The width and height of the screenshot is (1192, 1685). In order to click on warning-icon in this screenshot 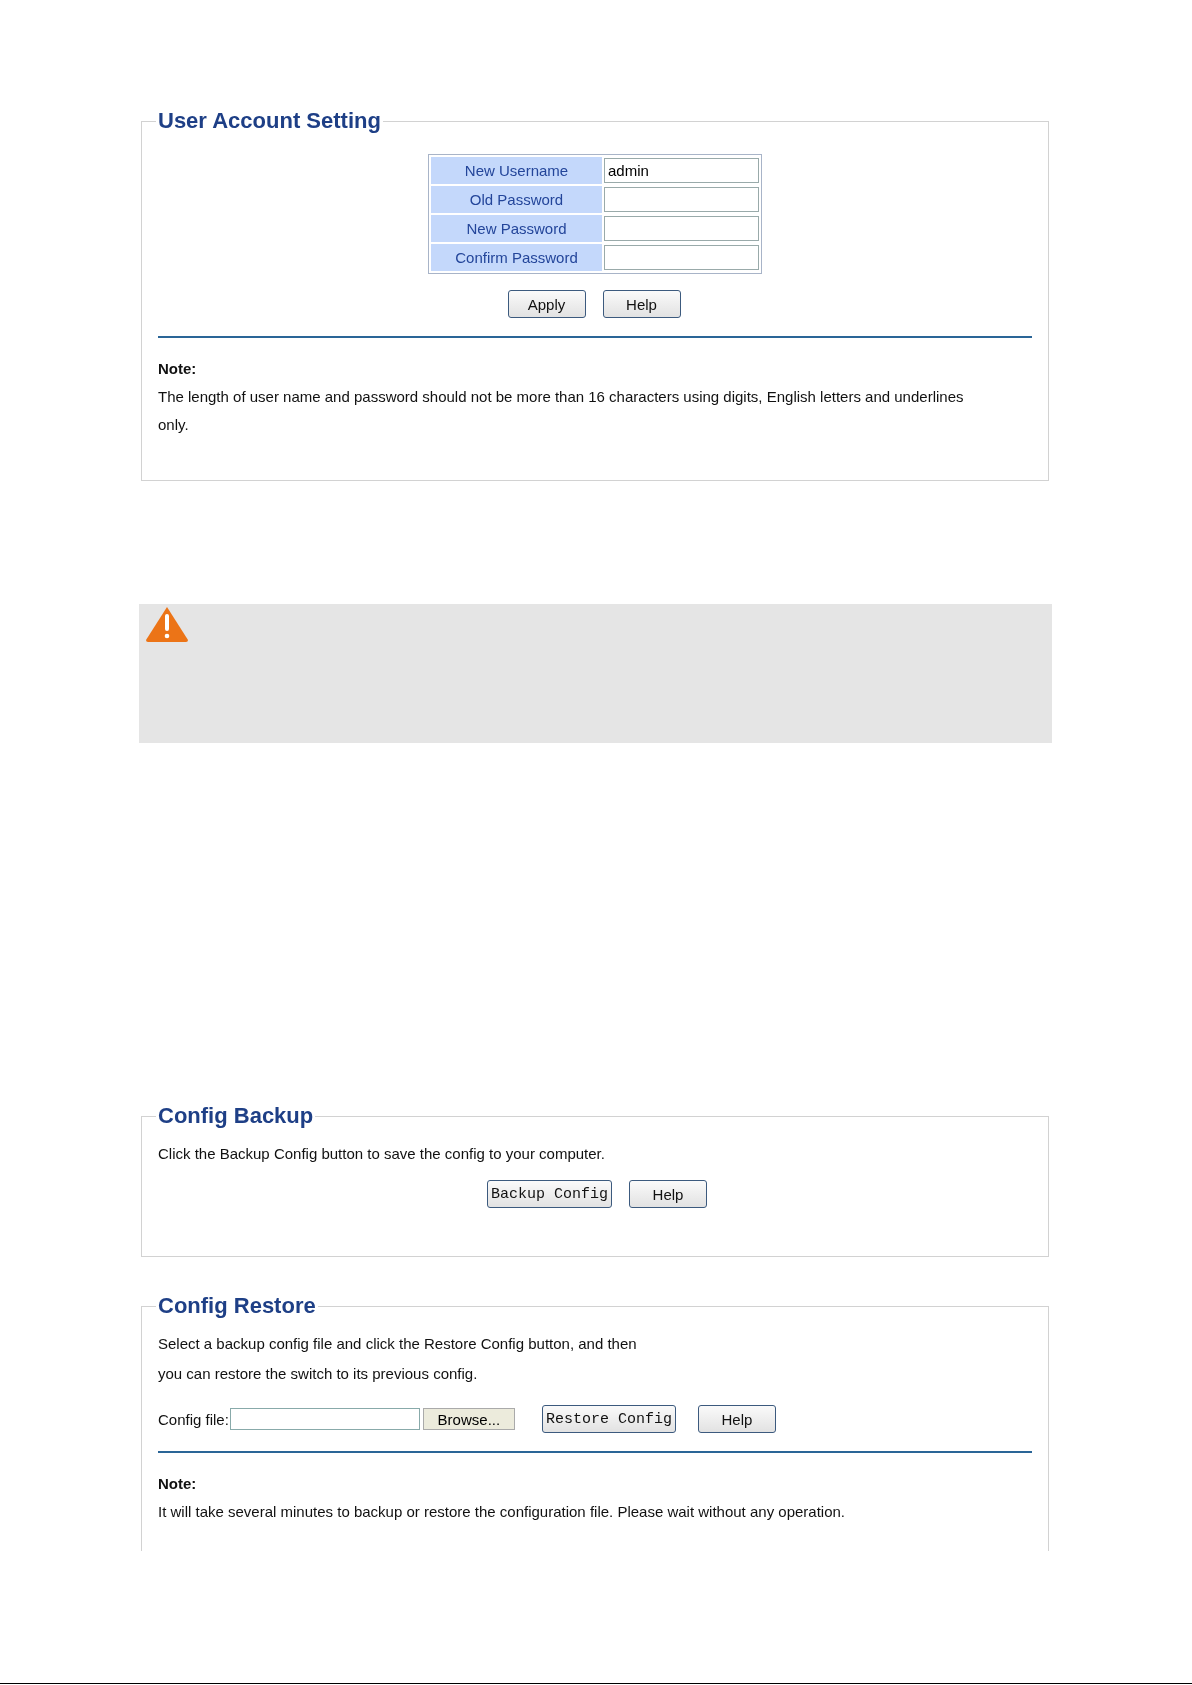, I will do `click(167, 624)`.